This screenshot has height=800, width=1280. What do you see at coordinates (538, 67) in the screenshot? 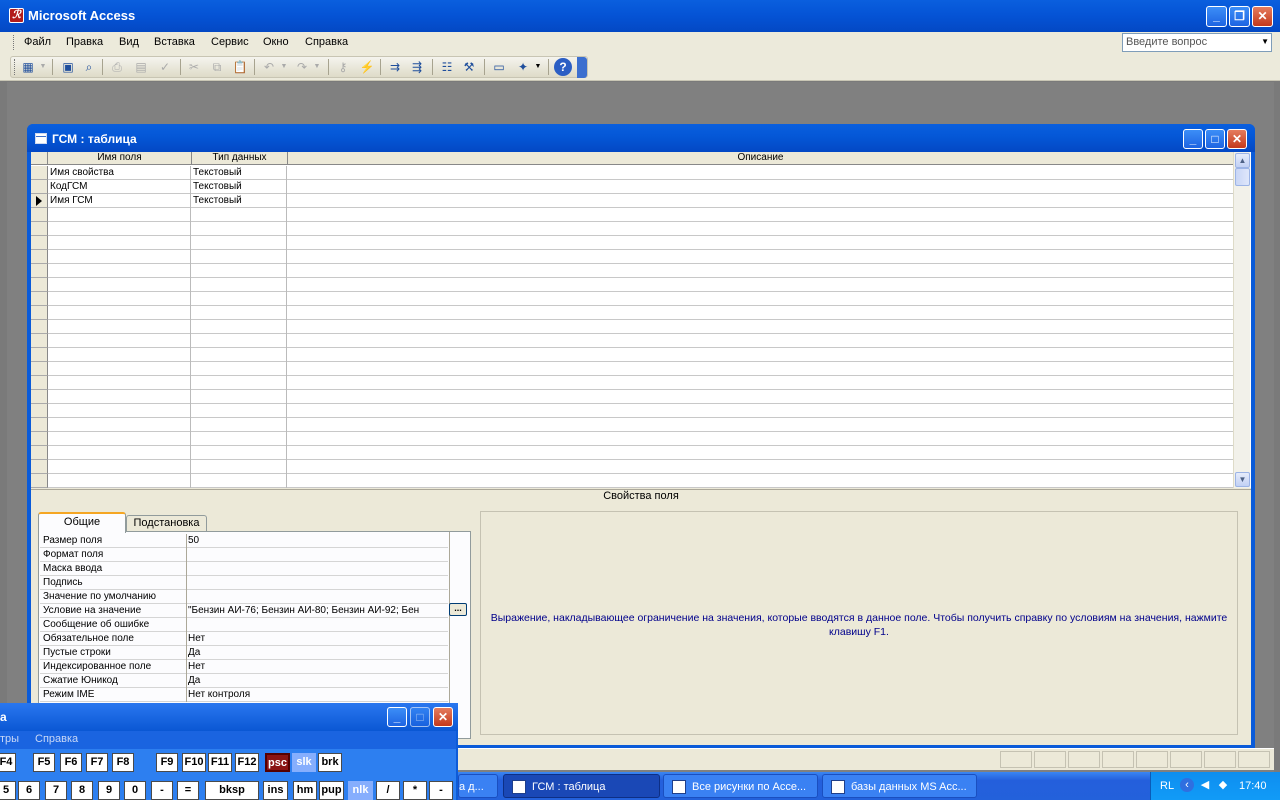
I see `chevron-down-icon: ▼` at bounding box center [538, 67].